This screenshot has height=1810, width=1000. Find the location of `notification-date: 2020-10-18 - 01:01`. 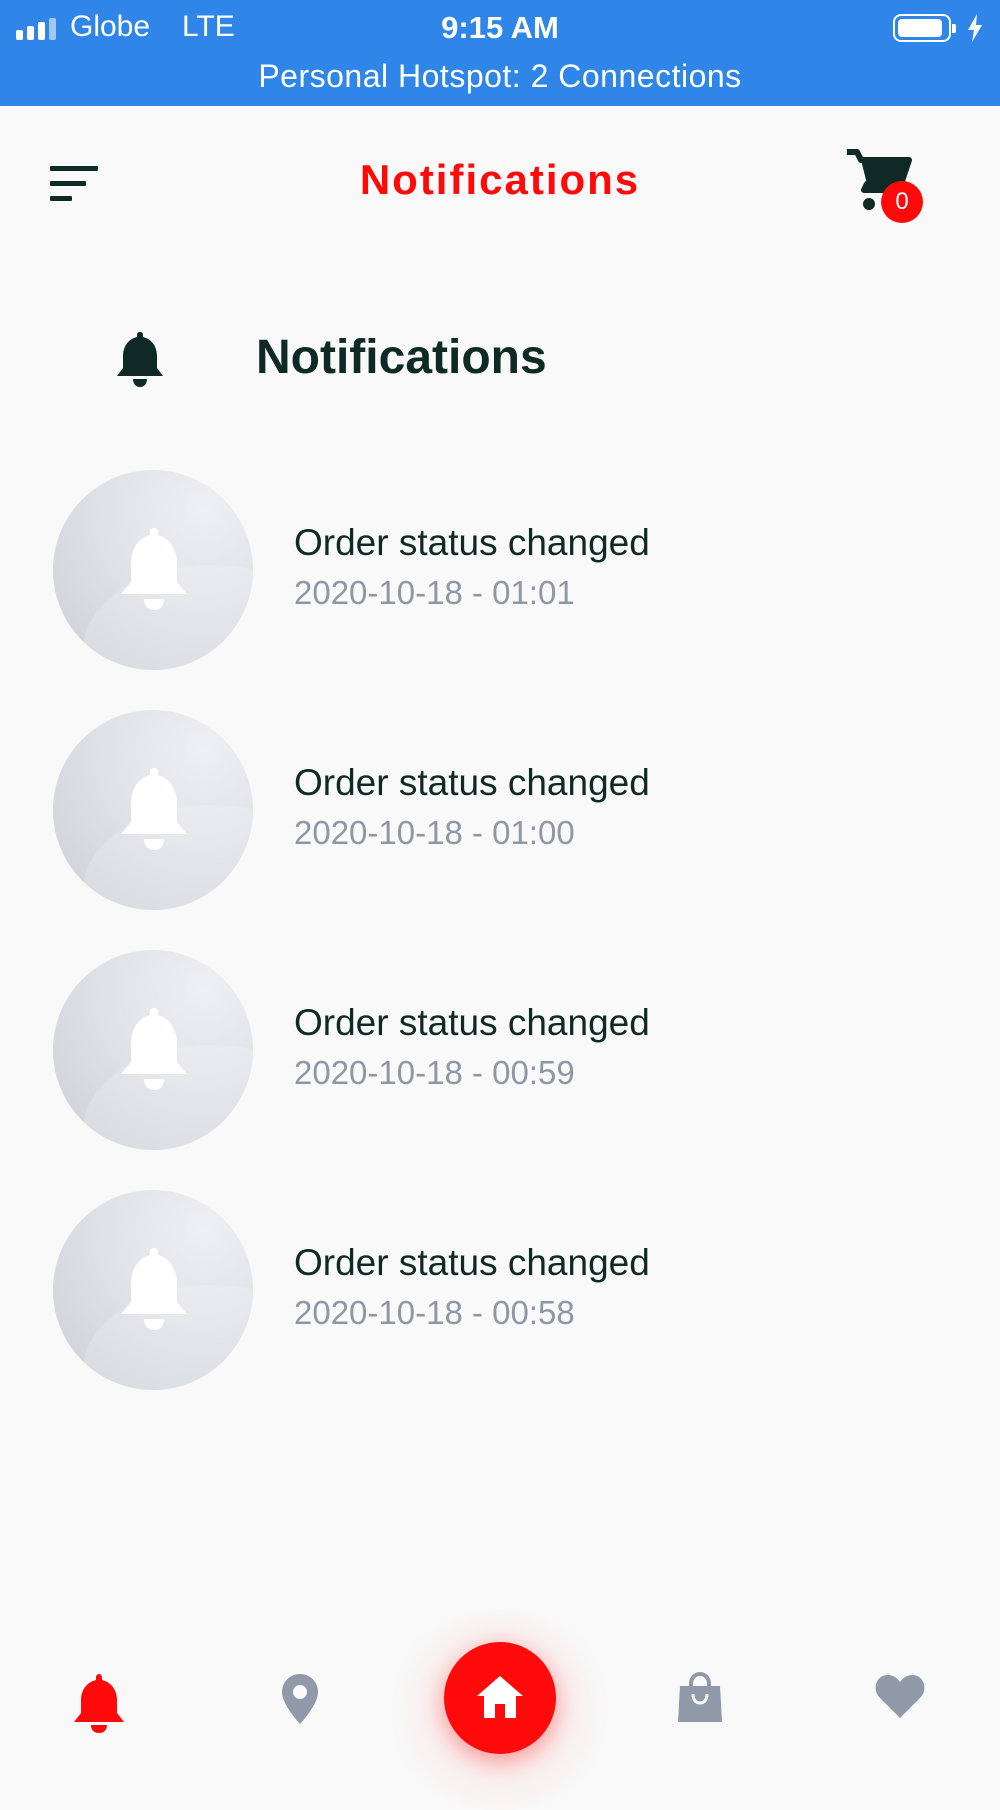

notification-date: 2020-10-18 - 01:01 is located at coordinates (434, 592).